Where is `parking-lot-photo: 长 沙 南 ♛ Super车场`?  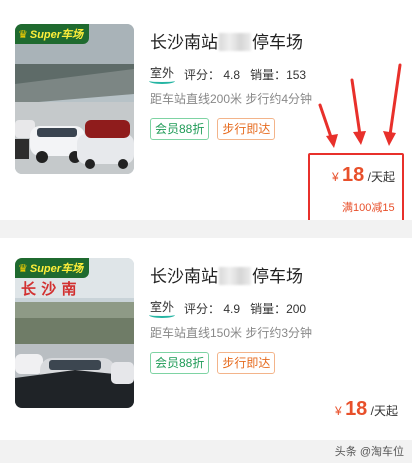 parking-lot-photo: 长 沙 南 ♛ Super车场 is located at coordinates (74, 333).